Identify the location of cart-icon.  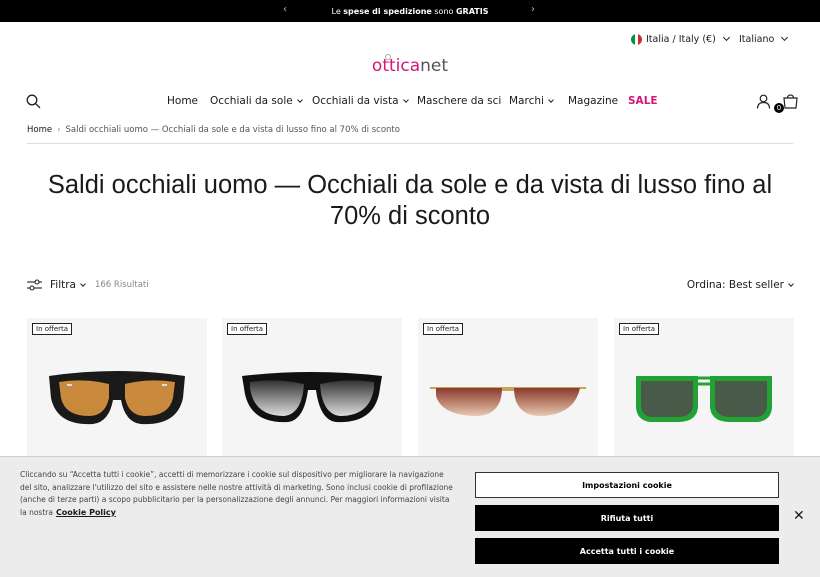
(790, 101).